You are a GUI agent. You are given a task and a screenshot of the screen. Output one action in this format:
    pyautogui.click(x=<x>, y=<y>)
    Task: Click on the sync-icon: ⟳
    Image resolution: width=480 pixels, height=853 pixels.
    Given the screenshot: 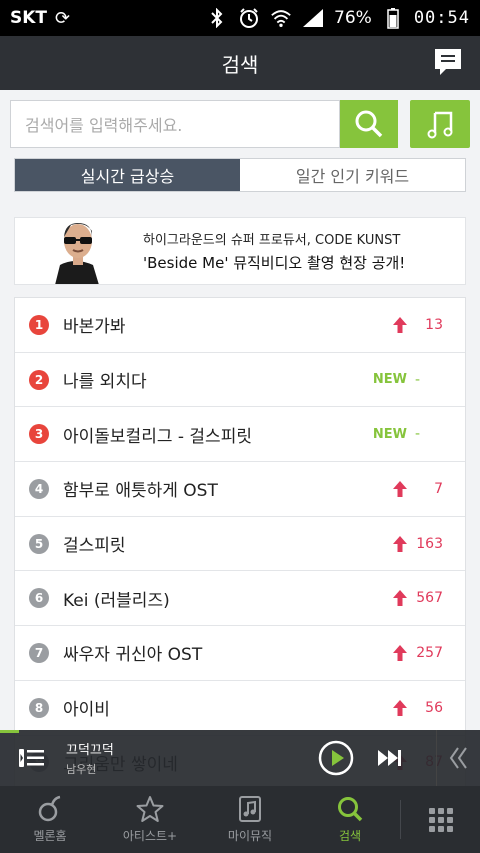 What is the action you would take?
    pyautogui.click(x=63, y=18)
    